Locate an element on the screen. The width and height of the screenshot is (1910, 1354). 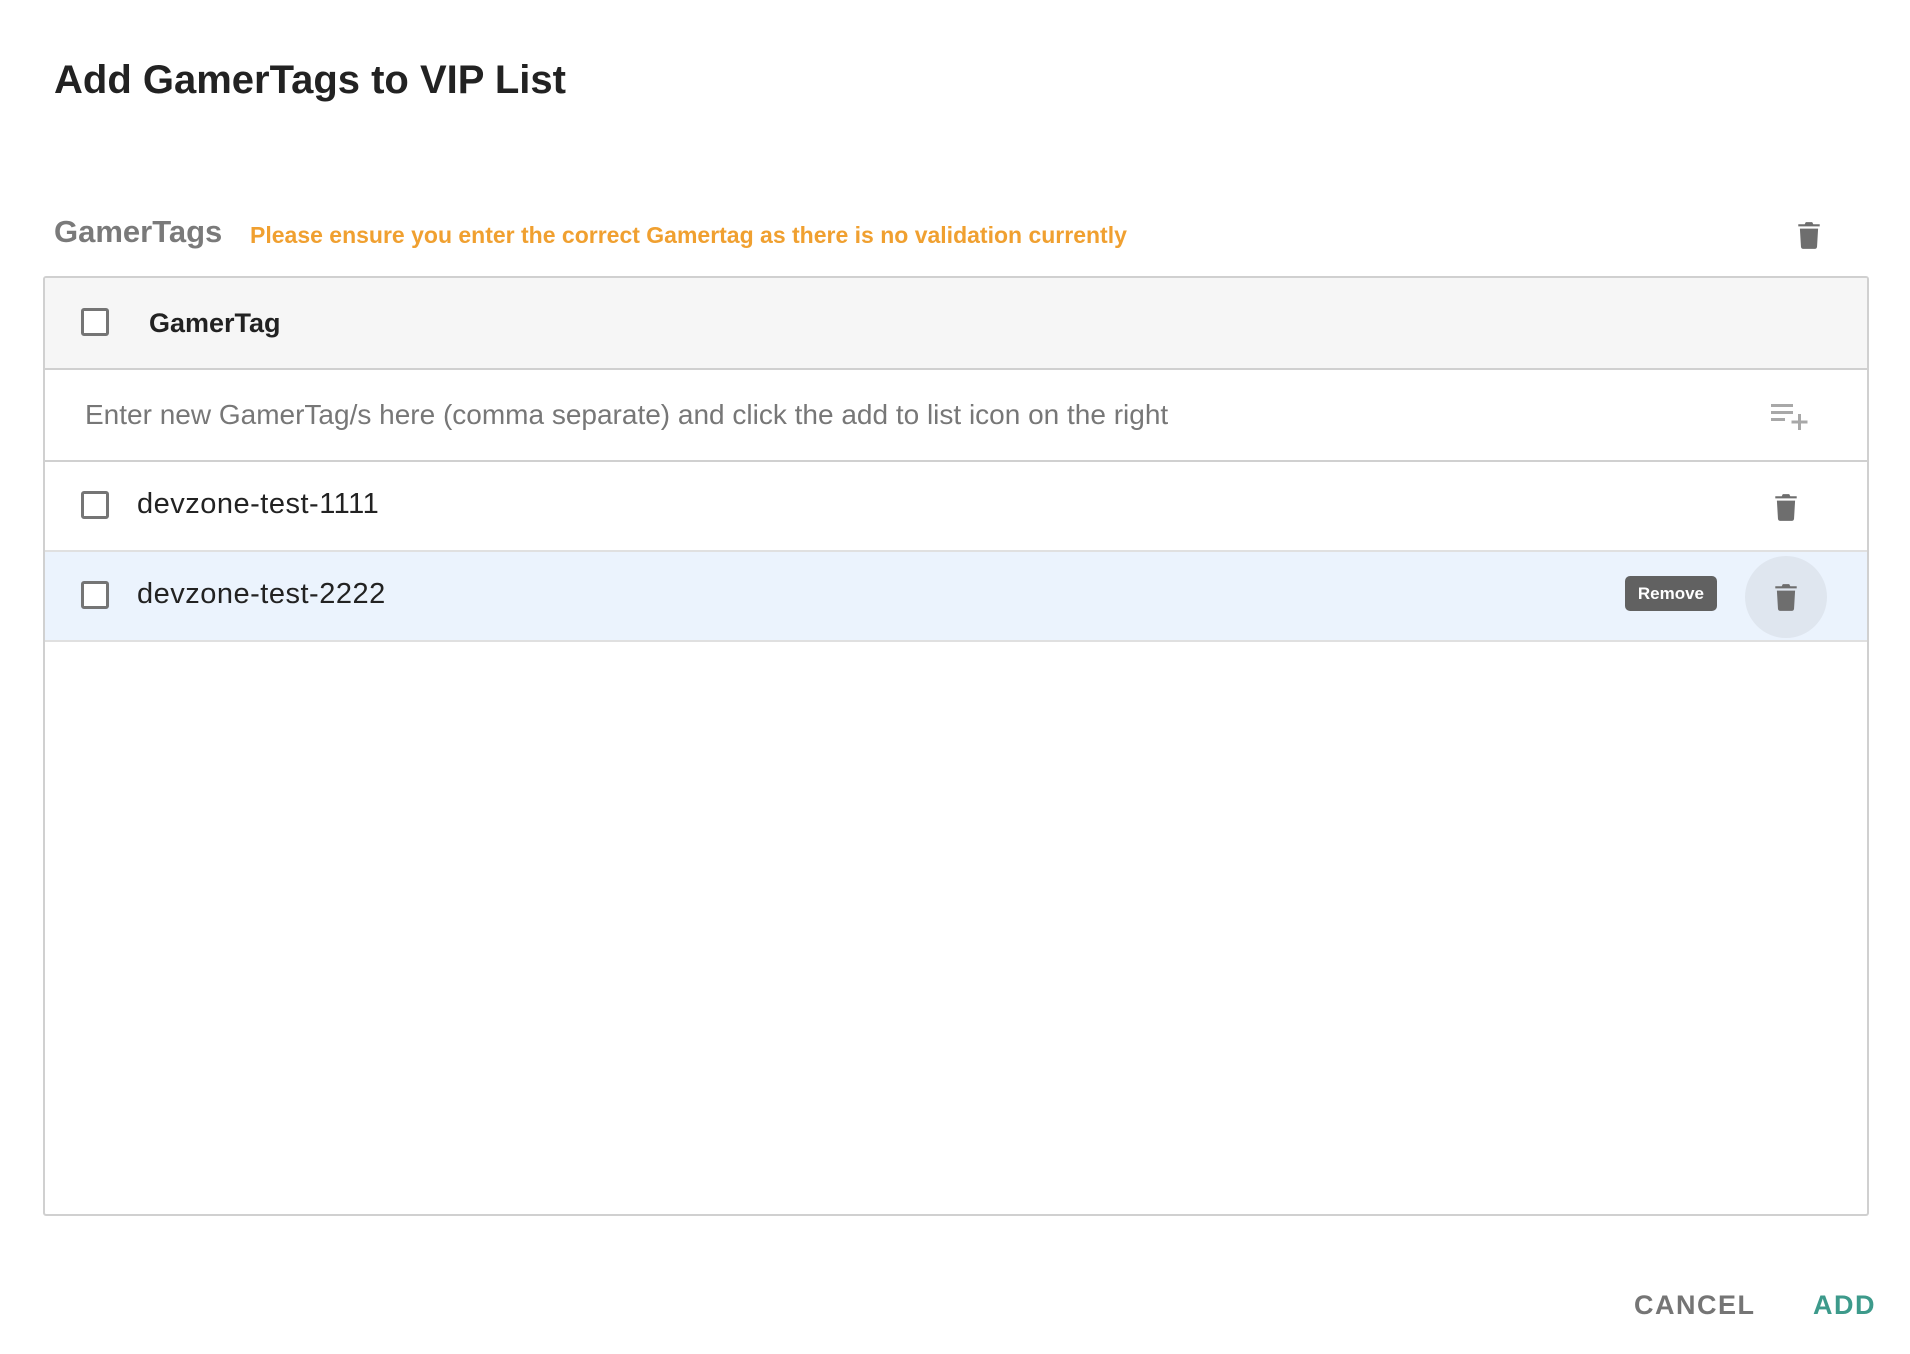
add-button: ADD is located at coordinates (1844, 1305).